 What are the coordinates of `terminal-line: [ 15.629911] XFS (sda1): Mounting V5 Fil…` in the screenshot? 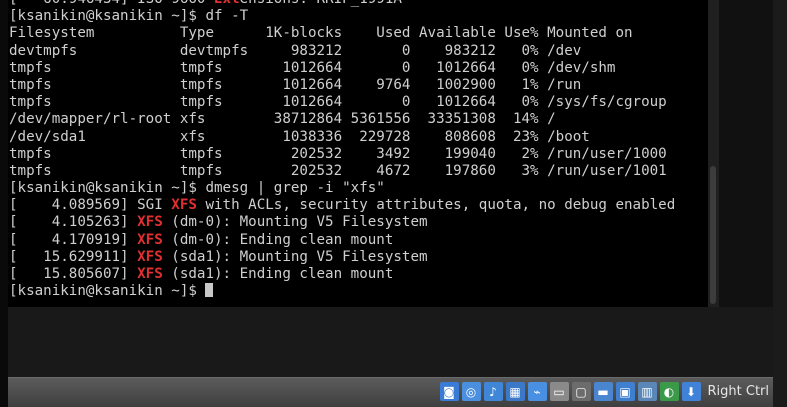 It's located at (342, 257).